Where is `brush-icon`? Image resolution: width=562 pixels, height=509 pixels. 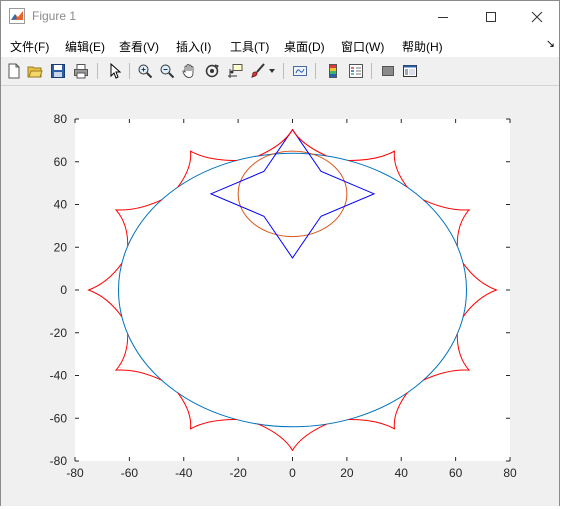
brush-icon is located at coordinates (258, 70).